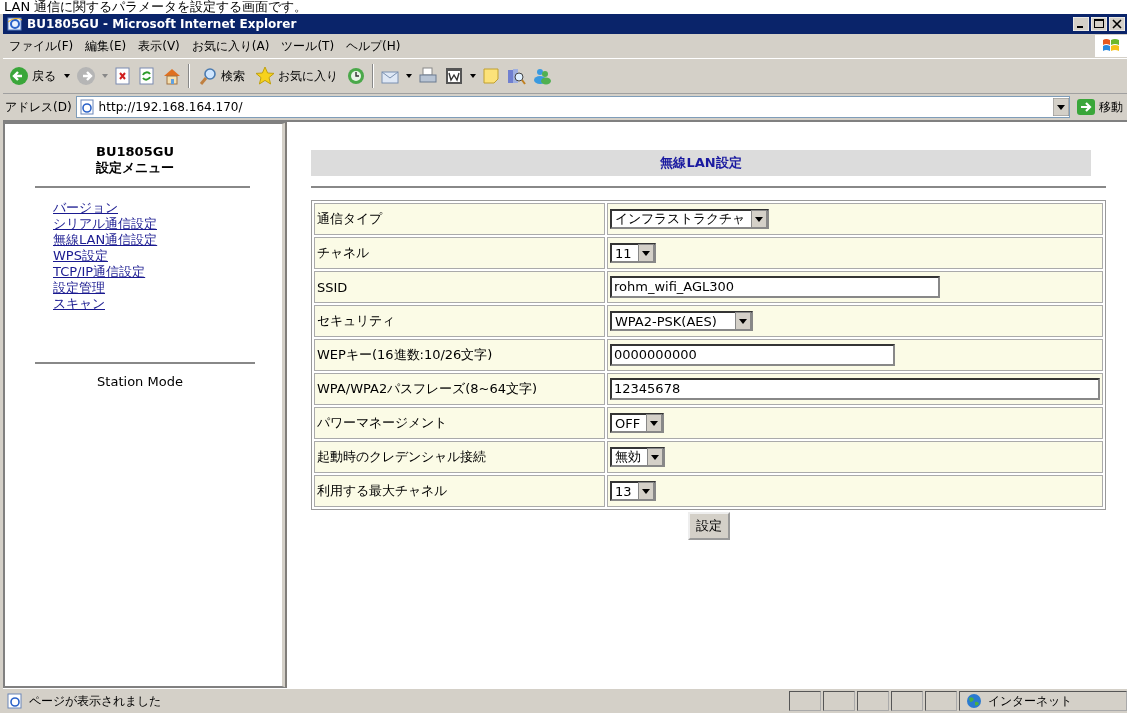  Describe the element at coordinates (682, 321) in the screenshot. I see `dropdown: WPA2-PSK(AES)` at that location.